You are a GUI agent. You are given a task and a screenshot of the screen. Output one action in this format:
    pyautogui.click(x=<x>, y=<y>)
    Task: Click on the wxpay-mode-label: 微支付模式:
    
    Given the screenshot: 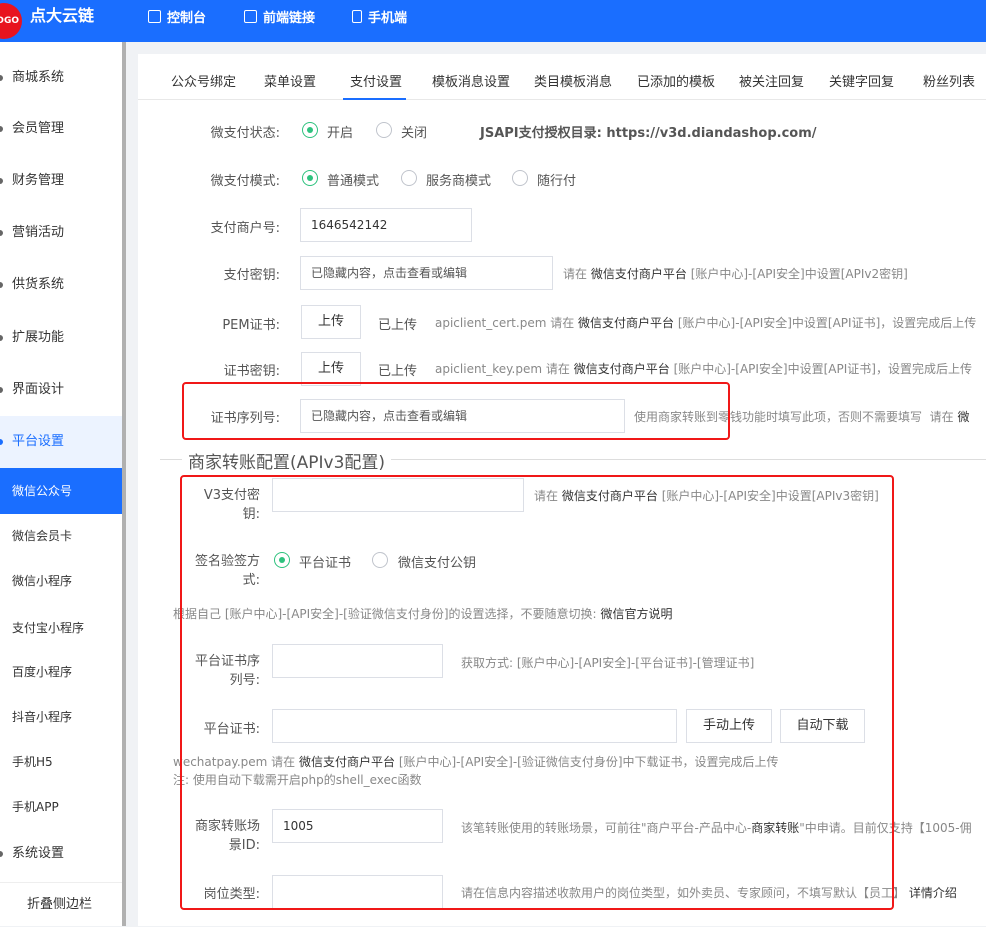 What is the action you would take?
    pyautogui.click(x=245, y=181)
    